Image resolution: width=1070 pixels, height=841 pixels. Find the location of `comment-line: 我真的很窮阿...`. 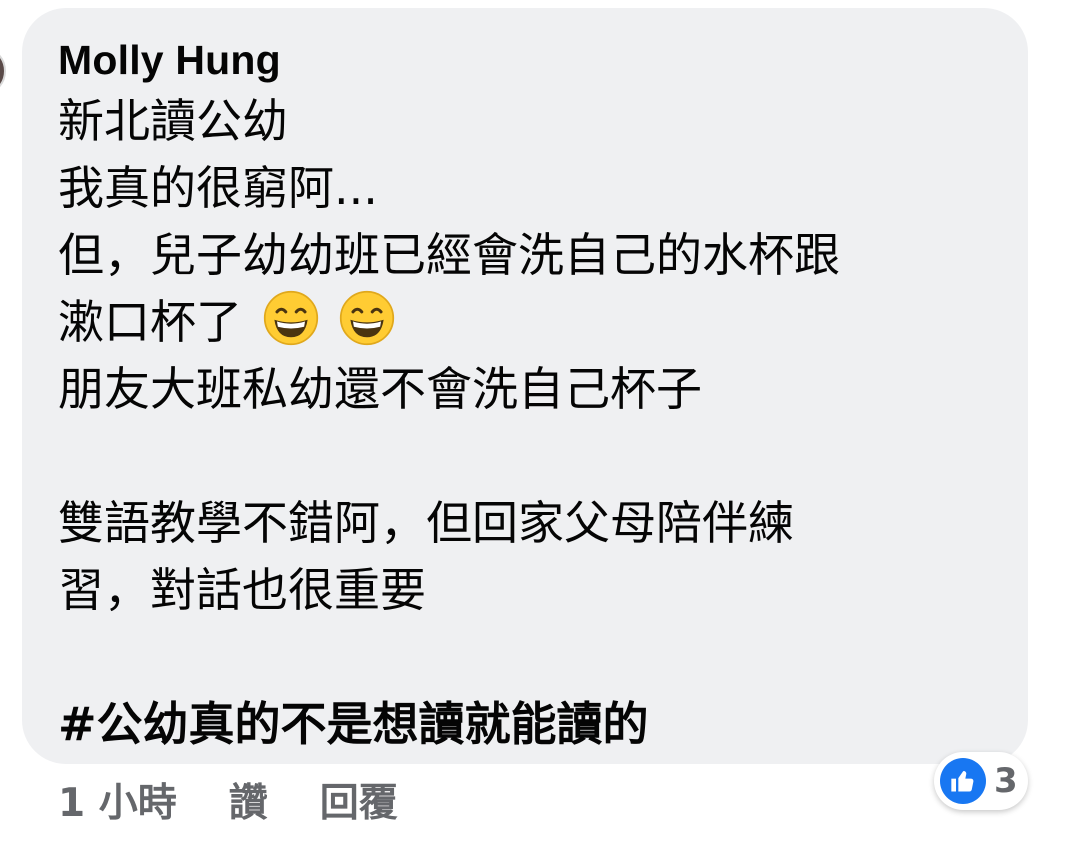

comment-line: 我真的很窮阿... is located at coordinates (218, 188).